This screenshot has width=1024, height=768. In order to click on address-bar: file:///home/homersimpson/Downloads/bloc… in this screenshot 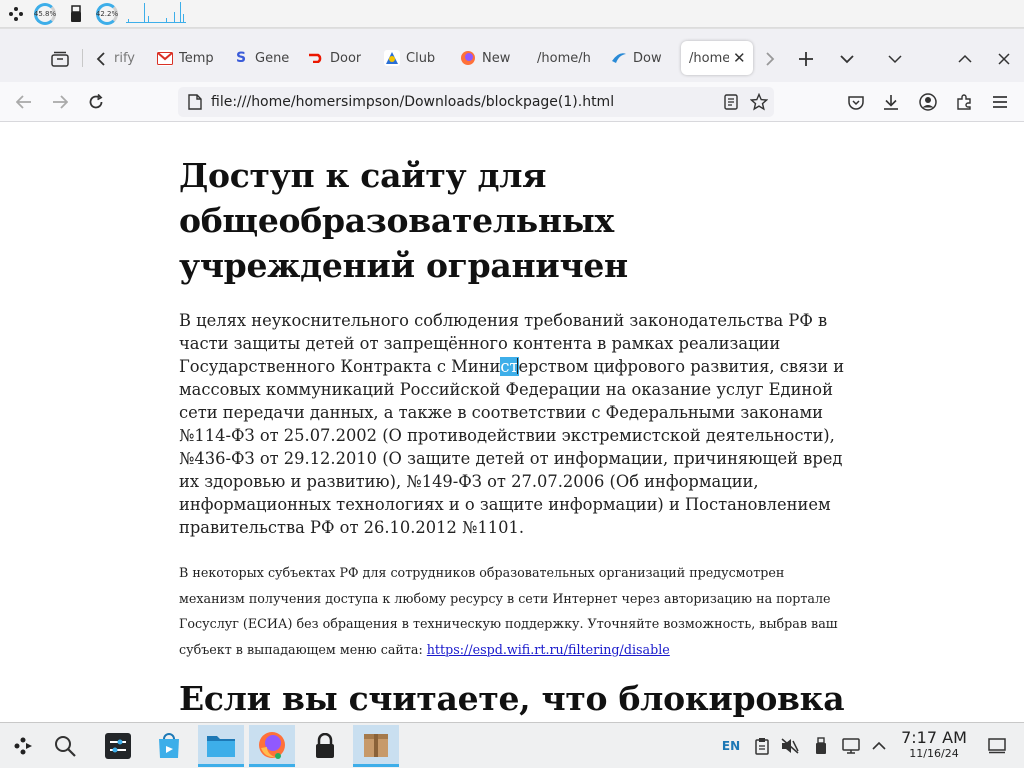, I will do `click(476, 102)`.